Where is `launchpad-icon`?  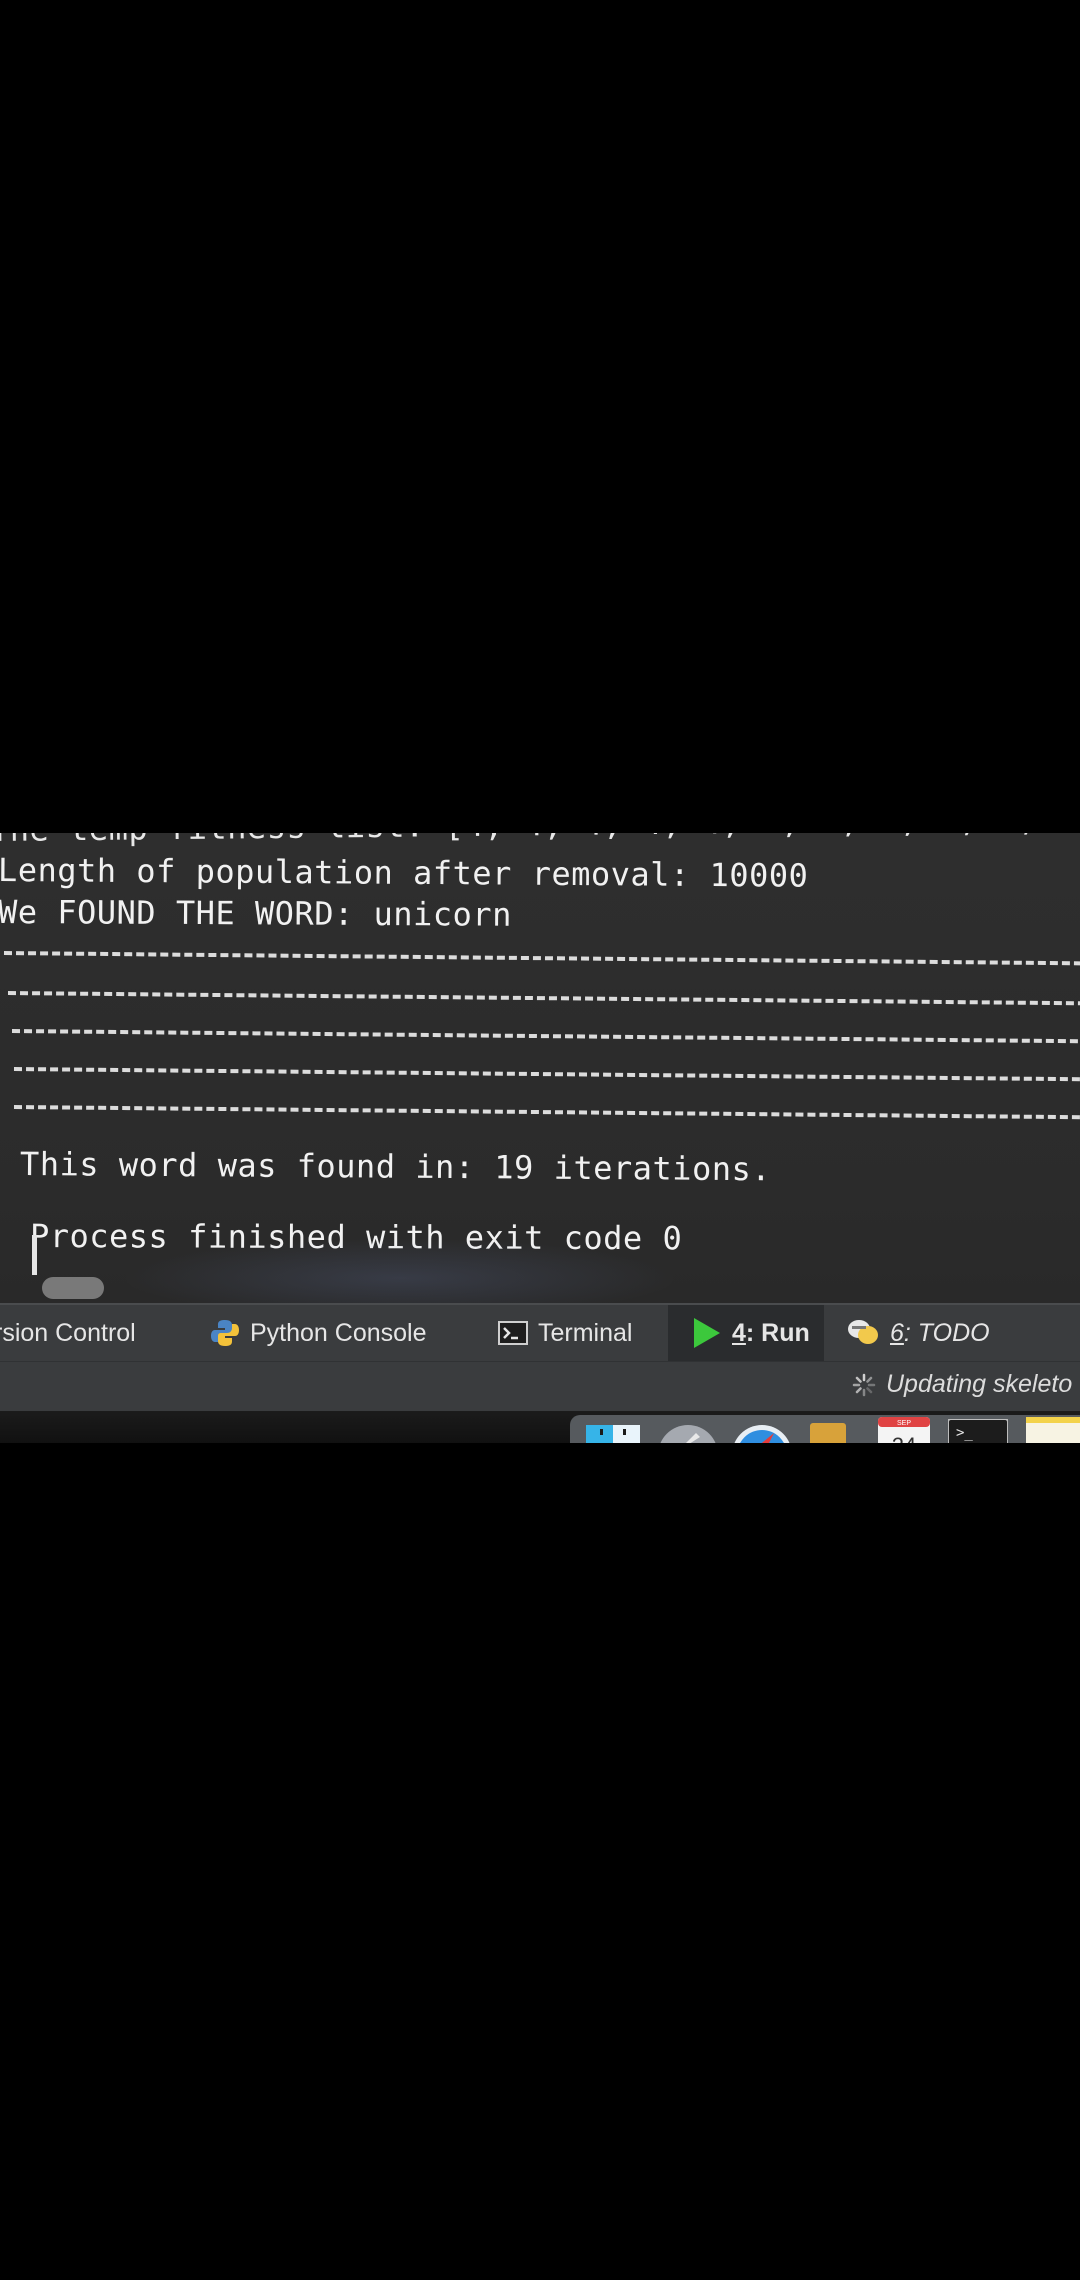 launchpad-icon is located at coordinates (688, 1433).